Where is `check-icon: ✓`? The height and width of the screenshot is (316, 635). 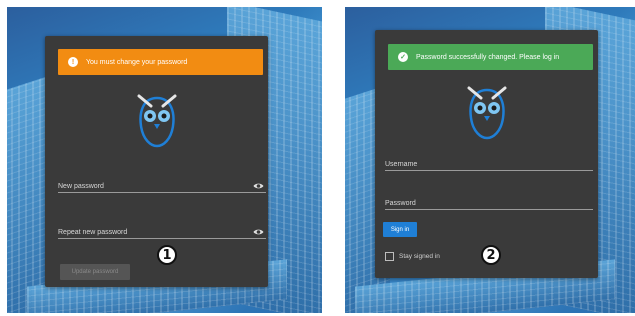
check-icon: ✓ is located at coordinates (403, 57).